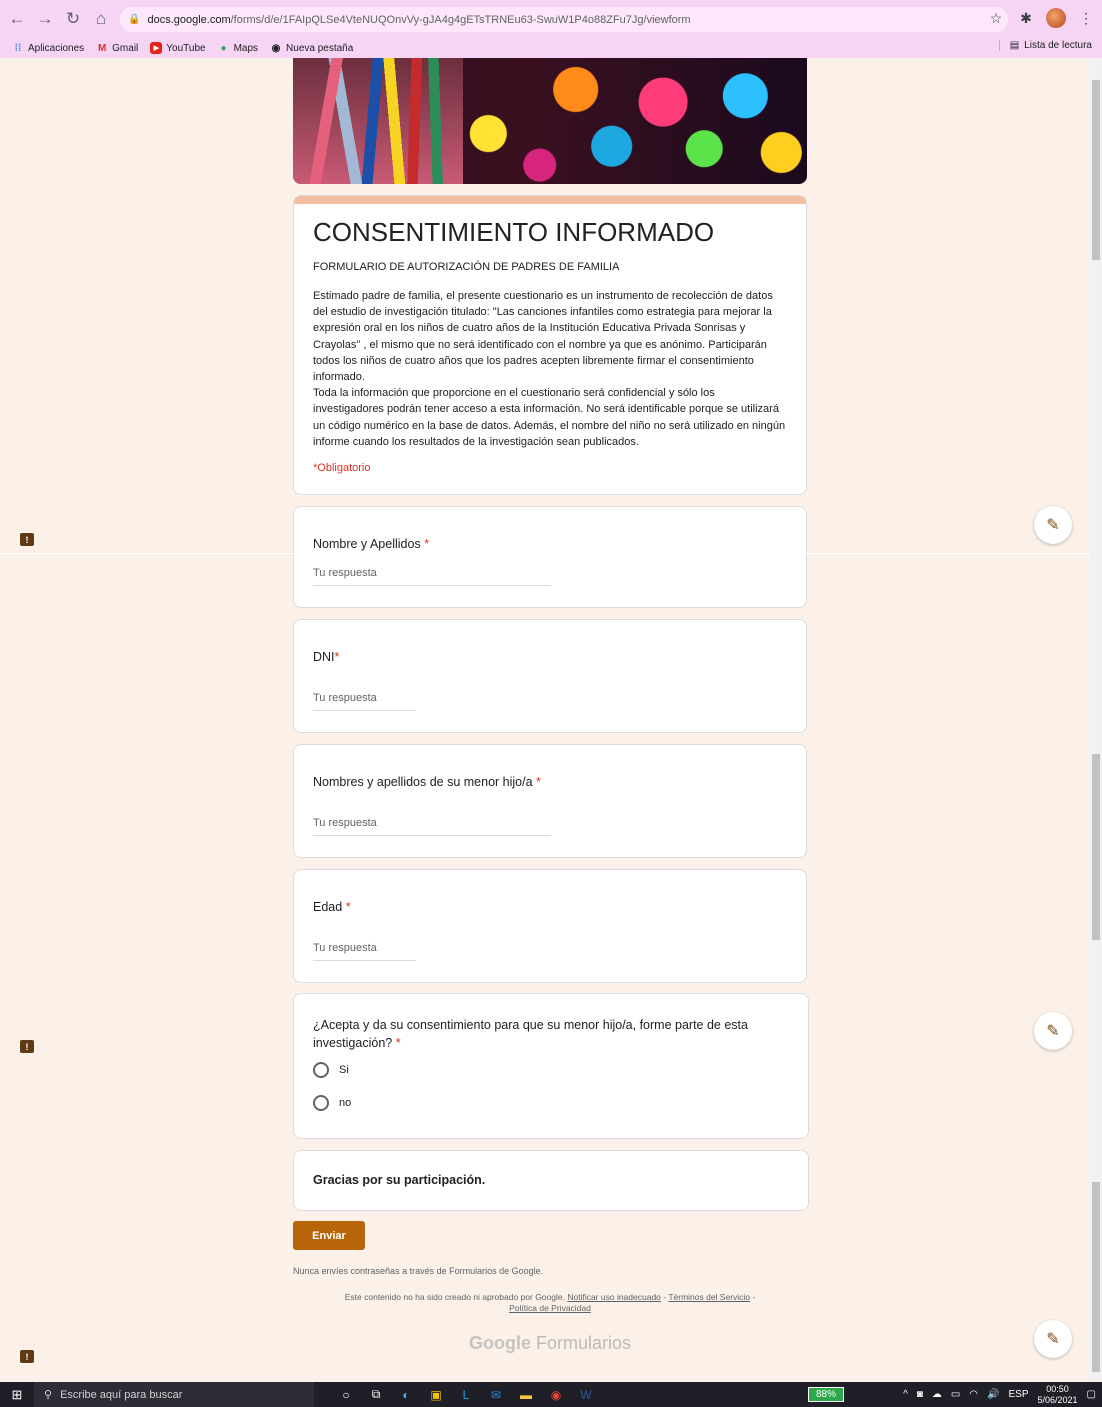 Image resolution: width=1102 pixels, height=1407 pixels. Describe the element at coordinates (996, 18) in the screenshot. I see `star-icon: ☆` at that location.